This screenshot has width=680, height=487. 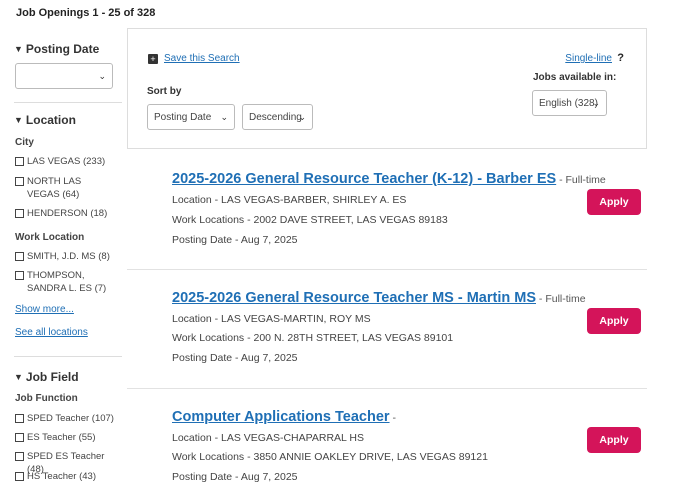 I want to click on job-function-name: SPED ES Teacher, so click(x=66, y=456).